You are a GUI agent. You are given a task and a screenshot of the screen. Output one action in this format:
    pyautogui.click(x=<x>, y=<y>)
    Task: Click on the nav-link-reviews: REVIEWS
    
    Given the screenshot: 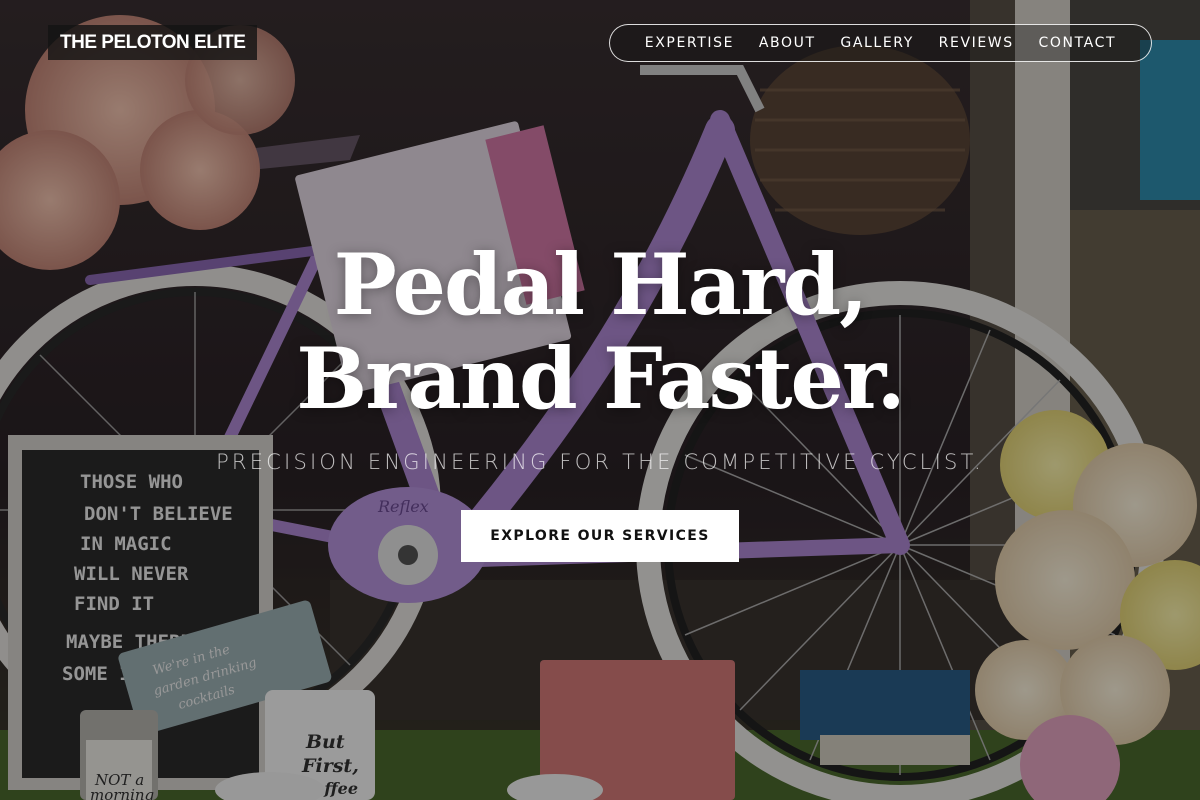 What is the action you would take?
    pyautogui.click(x=976, y=43)
    